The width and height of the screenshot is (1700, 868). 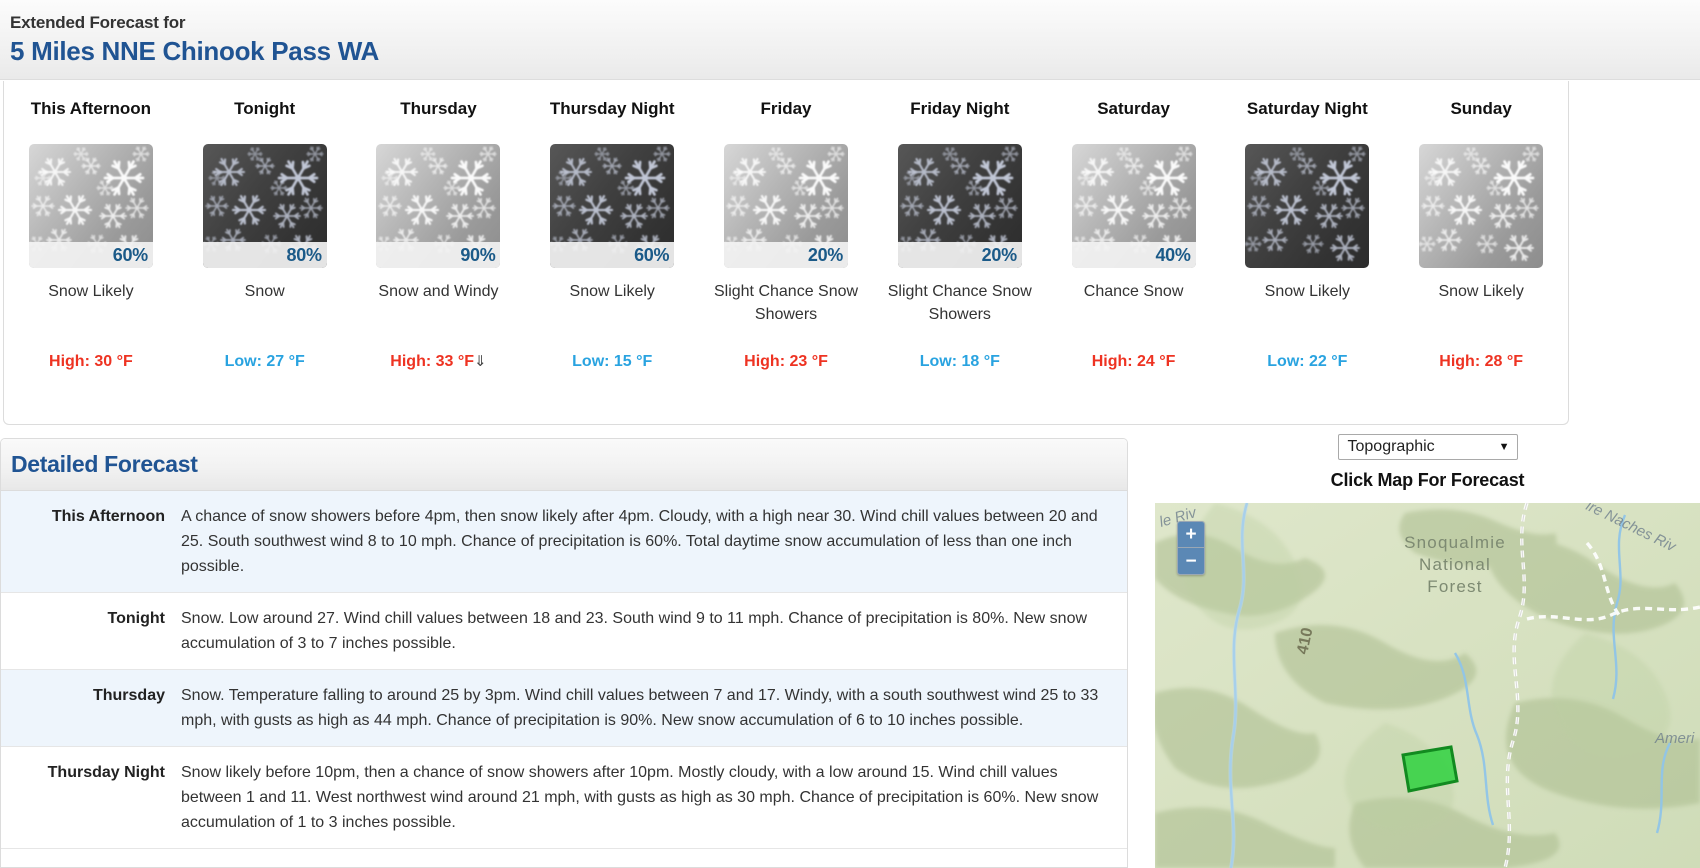 What do you see at coordinates (960, 108) in the screenshot?
I see `forecast-card-title: Friday Night` at bounding box center [960, 108].